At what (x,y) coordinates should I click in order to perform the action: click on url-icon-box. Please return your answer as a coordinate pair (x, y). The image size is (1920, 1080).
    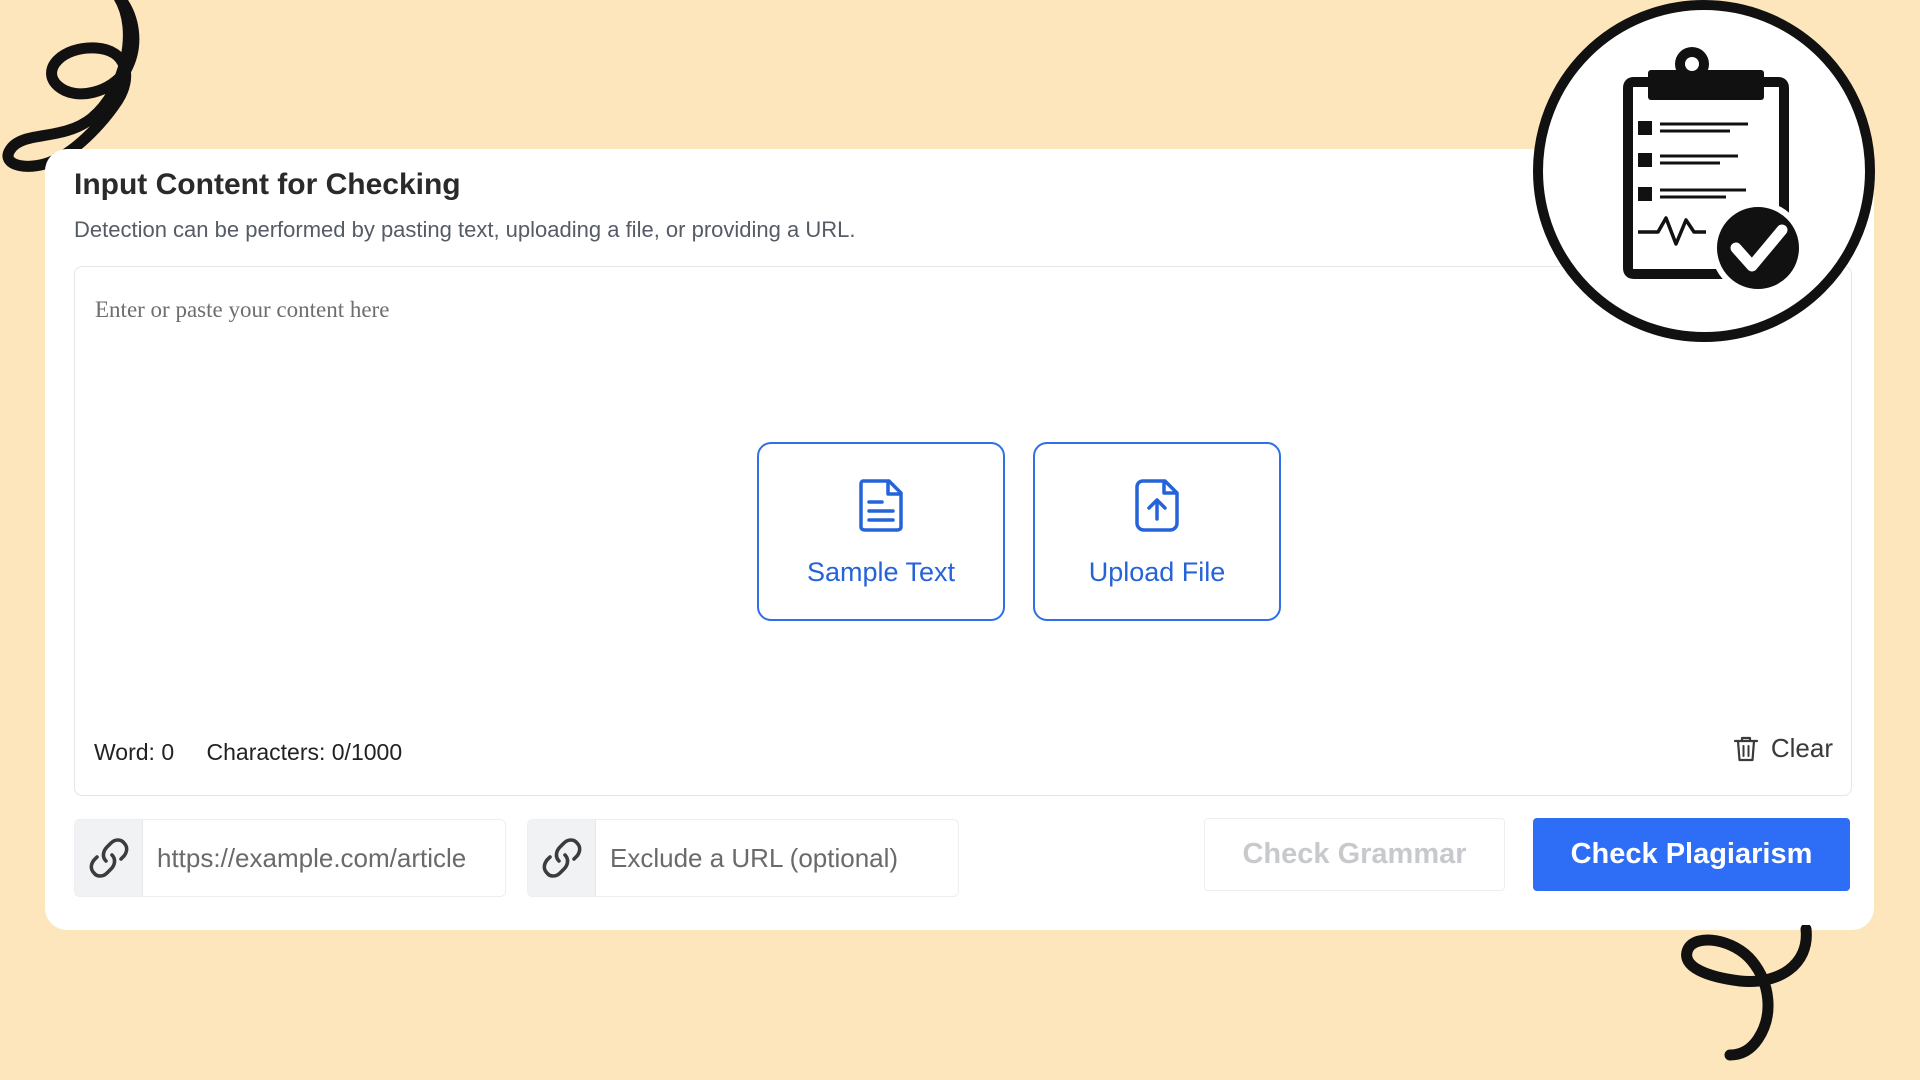
    Looking at the image, I should click on (109, 858).